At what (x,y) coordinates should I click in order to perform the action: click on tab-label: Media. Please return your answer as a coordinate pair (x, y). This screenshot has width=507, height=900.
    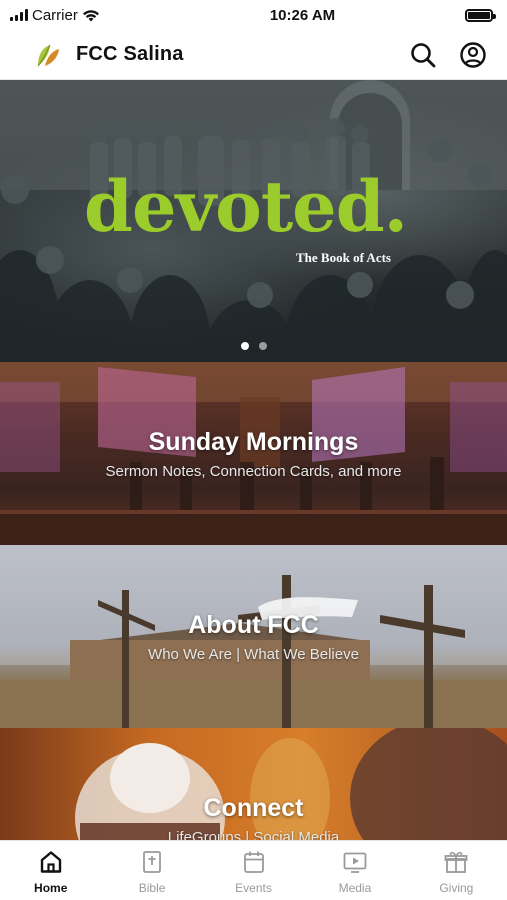
    Looking at the image, I should click on (355, 888).